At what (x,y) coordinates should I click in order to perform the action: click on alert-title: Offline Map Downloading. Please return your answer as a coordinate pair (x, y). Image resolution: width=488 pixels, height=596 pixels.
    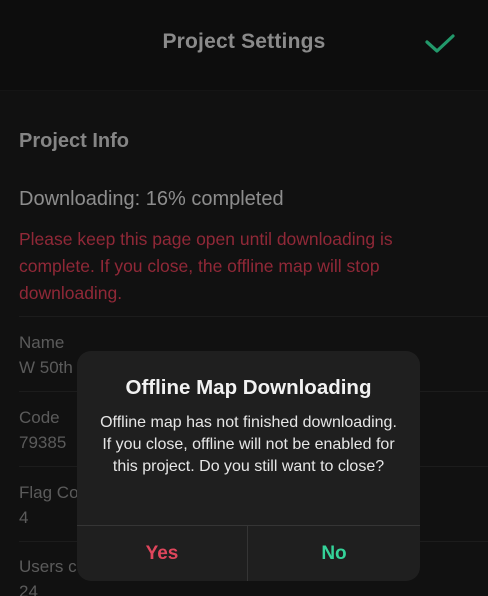
    Looking at the image, I should click on (248, 387).